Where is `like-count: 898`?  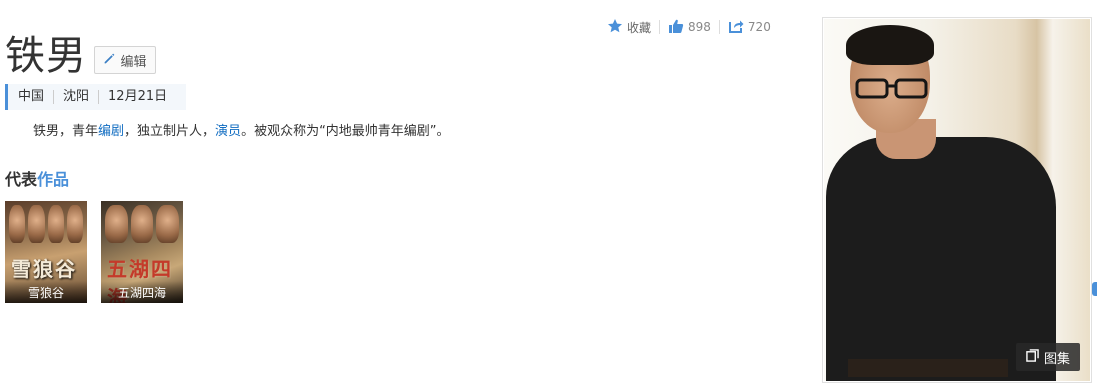
like-count: 898 is located at coordinates (699, 27).